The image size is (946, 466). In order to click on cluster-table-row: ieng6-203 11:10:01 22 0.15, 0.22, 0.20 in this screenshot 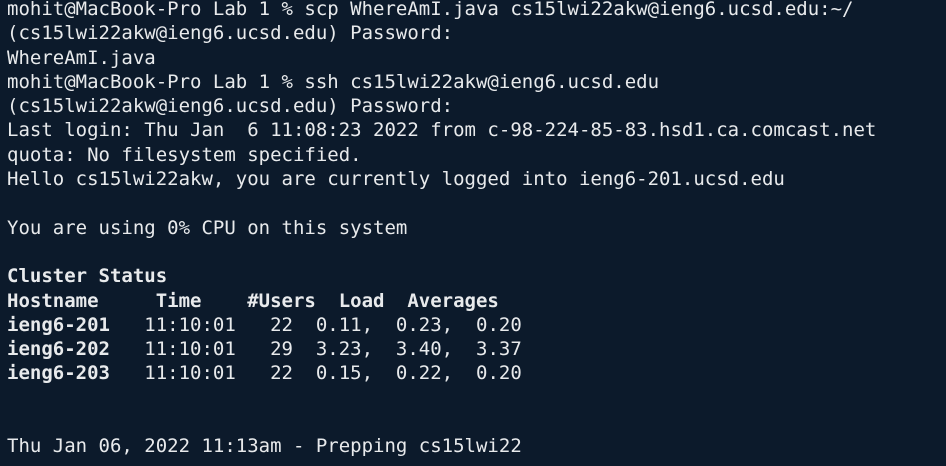, I will do `click(476, 373)`.